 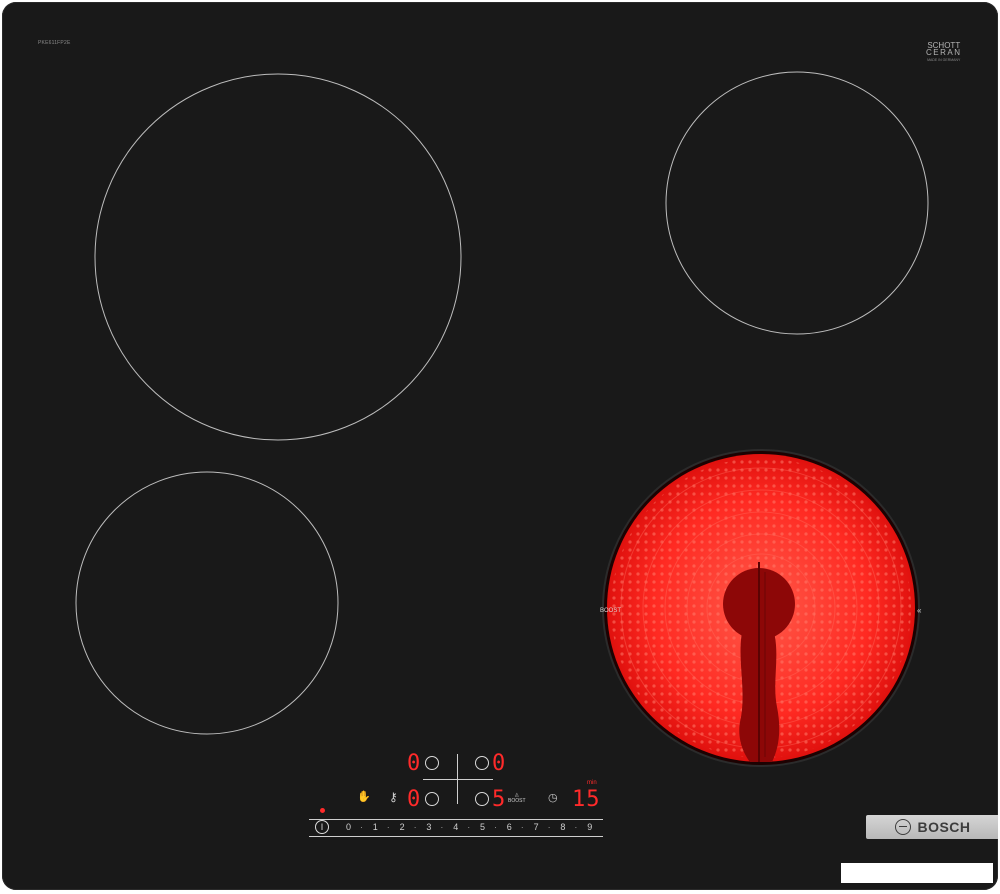 I want to click on power-indicator-dot, so click(x=322, y=810).